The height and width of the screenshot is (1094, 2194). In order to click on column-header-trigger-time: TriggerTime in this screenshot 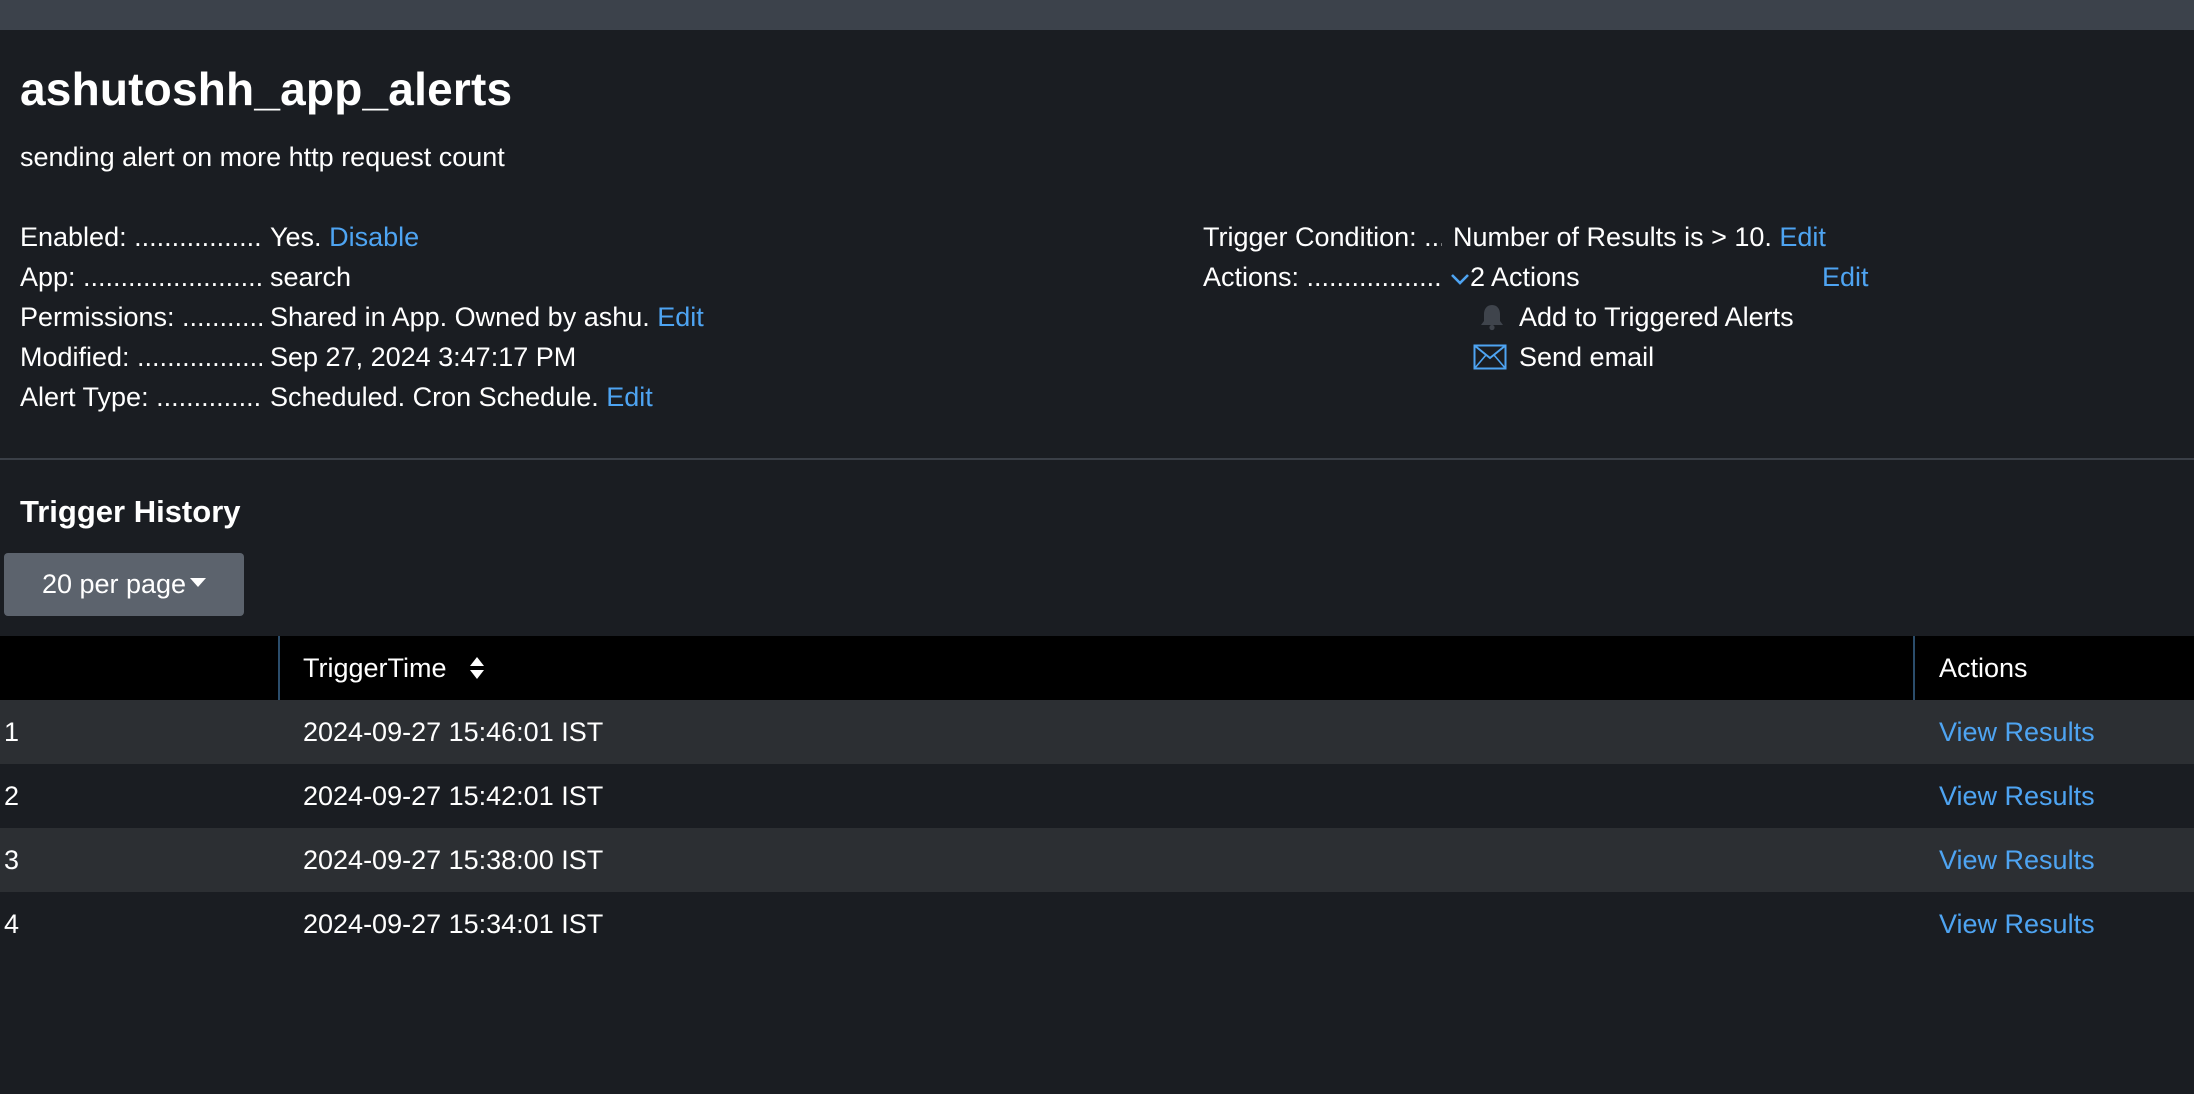, I will do `click(394, 668)`.